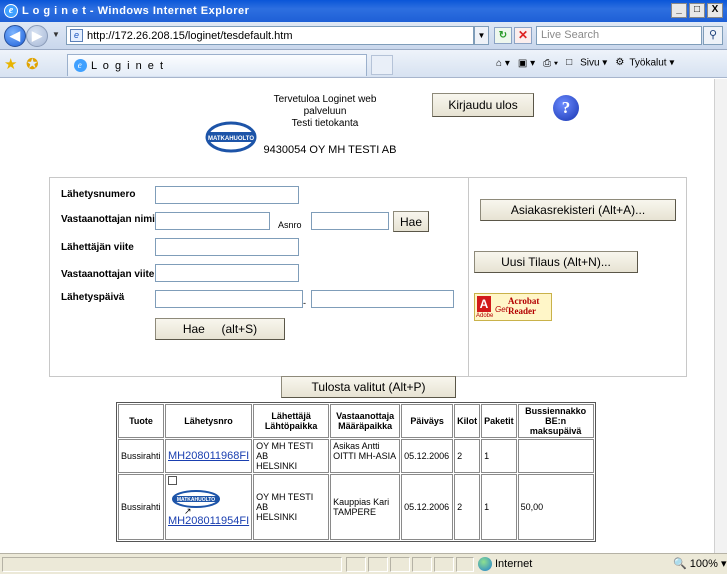  What do you see at coordinates (15, 36) in the screenshot?
I see `back-button: ◀` at bounding box center [15, 36].